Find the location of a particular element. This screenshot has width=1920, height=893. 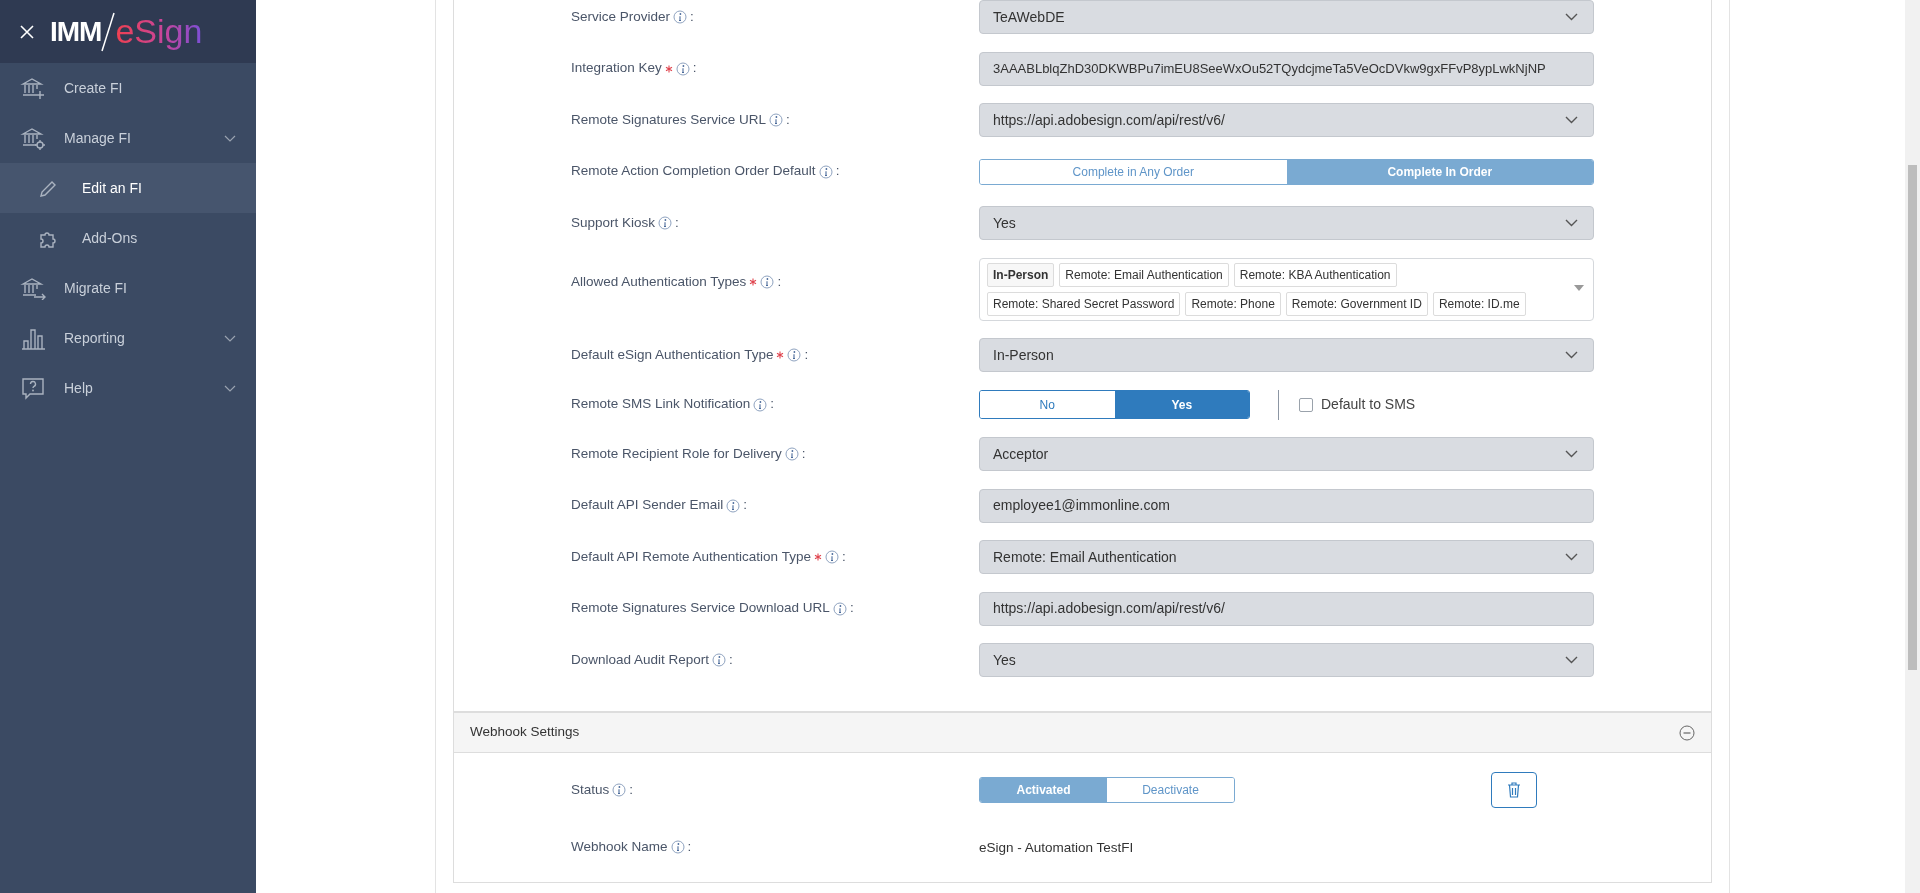

selected-tag: Remote: Shared Secret Password is located at coordinates (1084, 303).